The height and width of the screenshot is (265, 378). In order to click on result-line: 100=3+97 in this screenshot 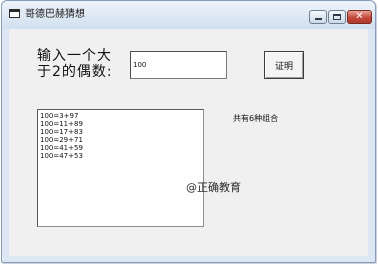, I will do `click(59, 116)`.